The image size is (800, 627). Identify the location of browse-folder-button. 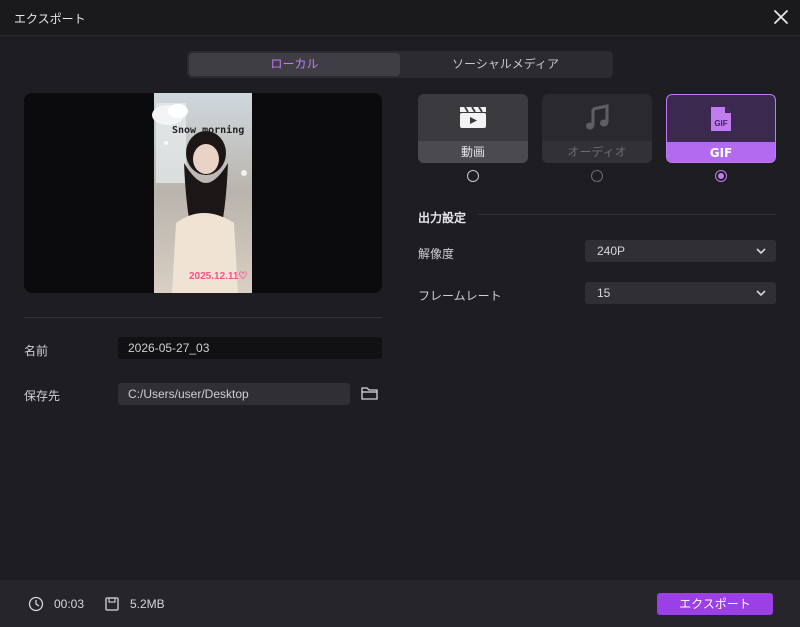
(370, 393).